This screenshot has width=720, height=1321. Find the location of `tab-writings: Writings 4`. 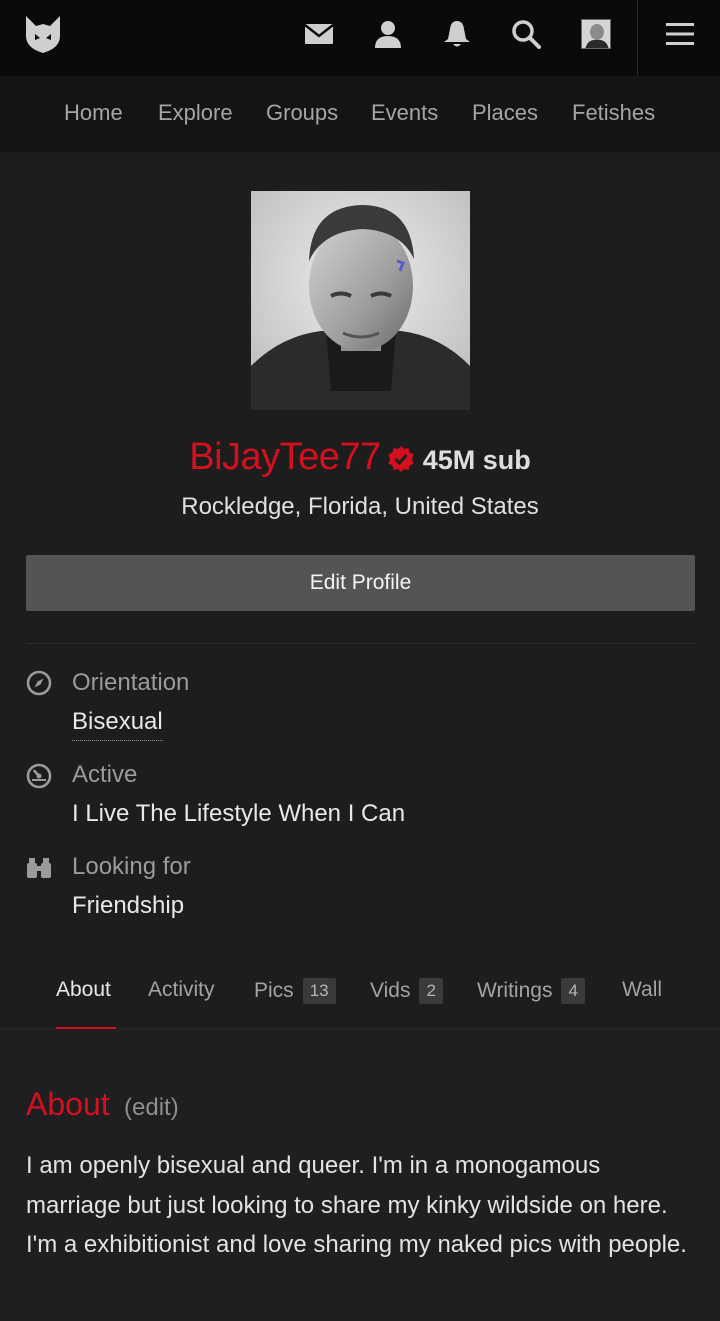

tab-writings: Writings 4 is located at coordinates (531, 991).